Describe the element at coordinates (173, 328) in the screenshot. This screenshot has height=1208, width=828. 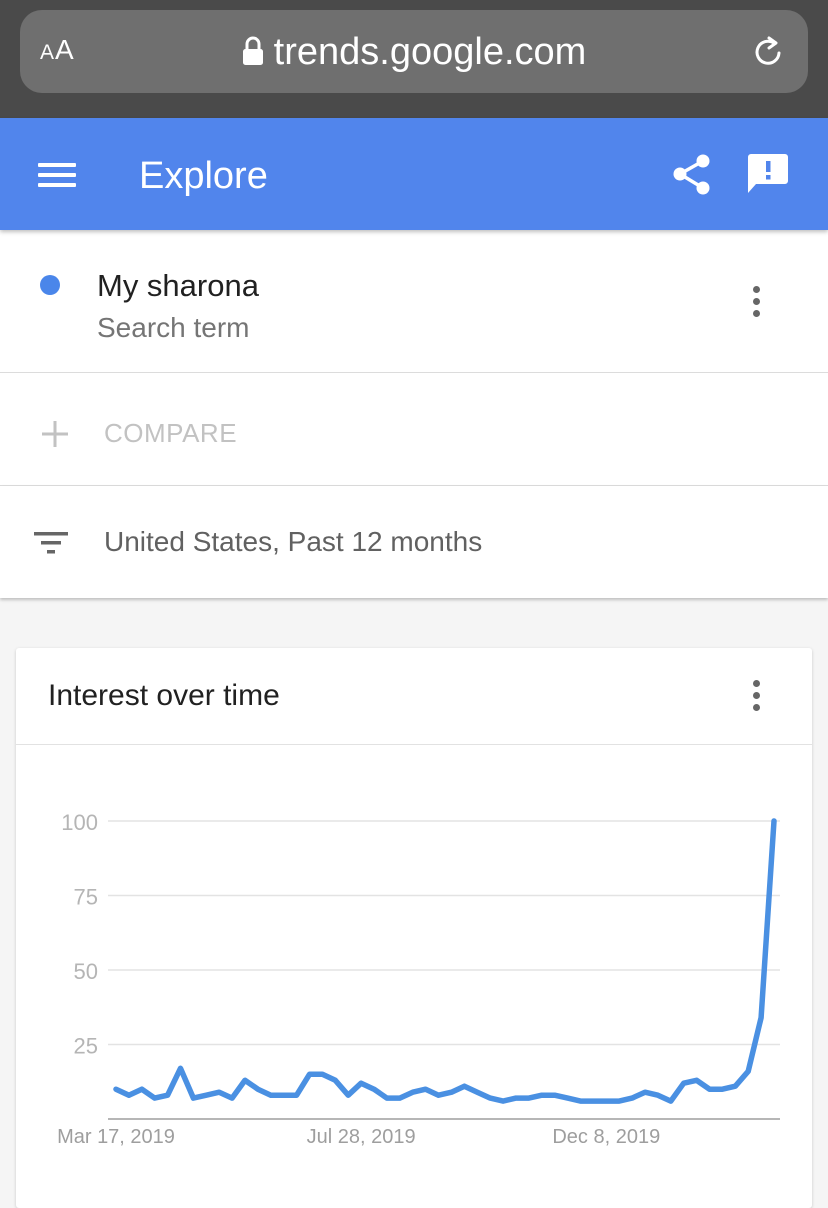
I see `term-type: Search term` at that location.